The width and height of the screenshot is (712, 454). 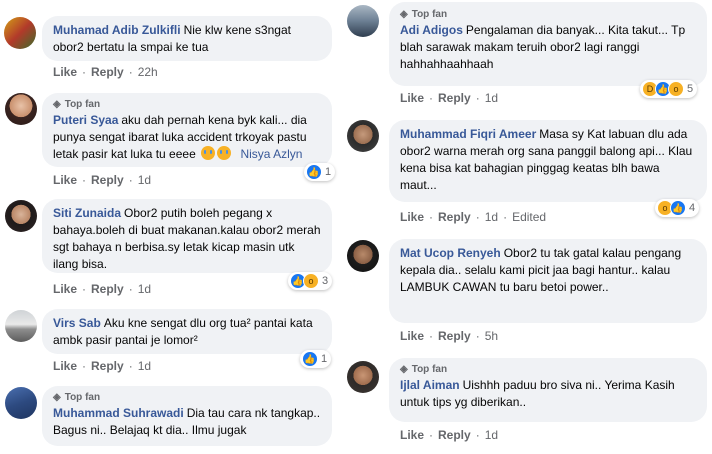 What do you see at coordinates (118, 413) in the screenshot?
I see `comment-author: Muhammad Suhrawadi` at bounding box center [118, 413].